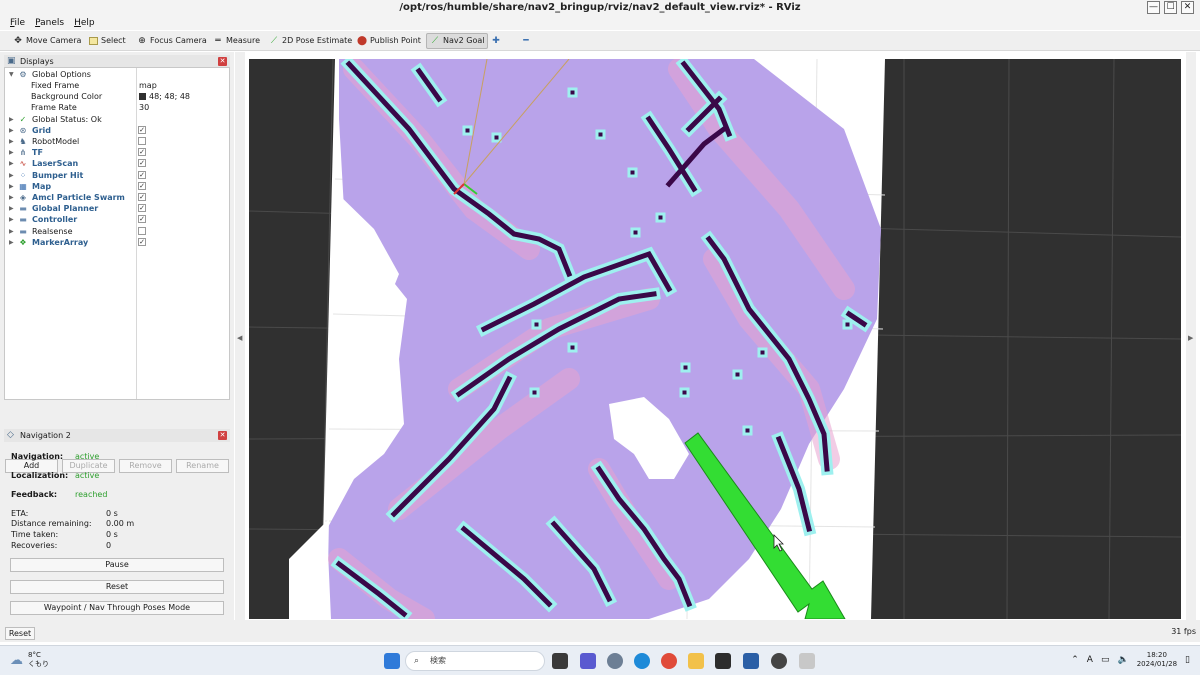 The height and width of the screenshot is (675, 1200). What do you see at coordinates (142, 141) in the screenshot?
I see `robotmodel-checkbox` at bounding box center [142, 141].